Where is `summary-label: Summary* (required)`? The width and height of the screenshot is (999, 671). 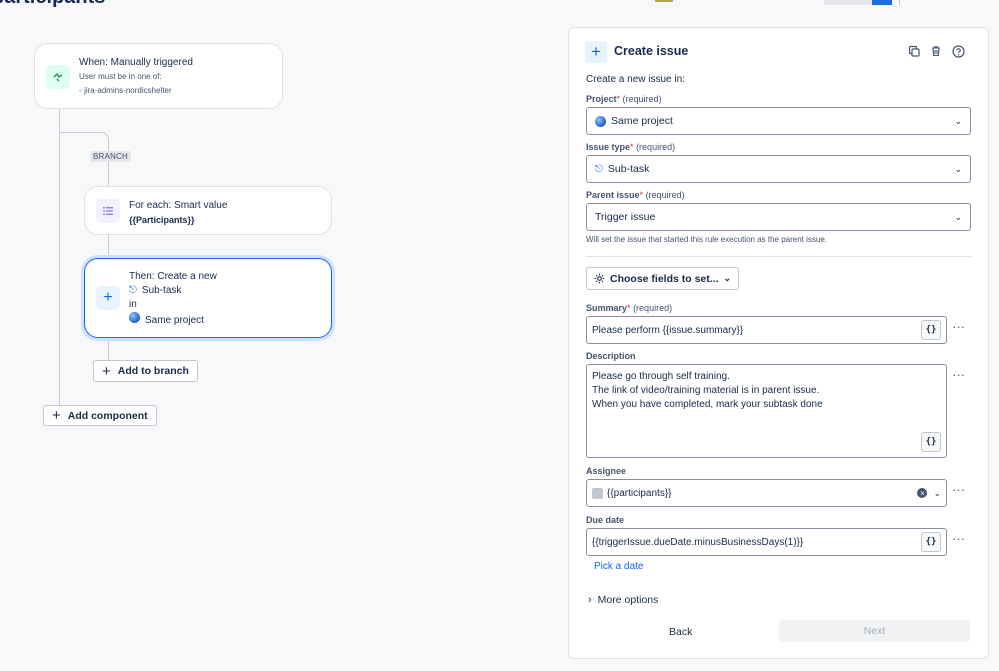 summary-label: Summary* (required) is located at coordinates (629, 308).